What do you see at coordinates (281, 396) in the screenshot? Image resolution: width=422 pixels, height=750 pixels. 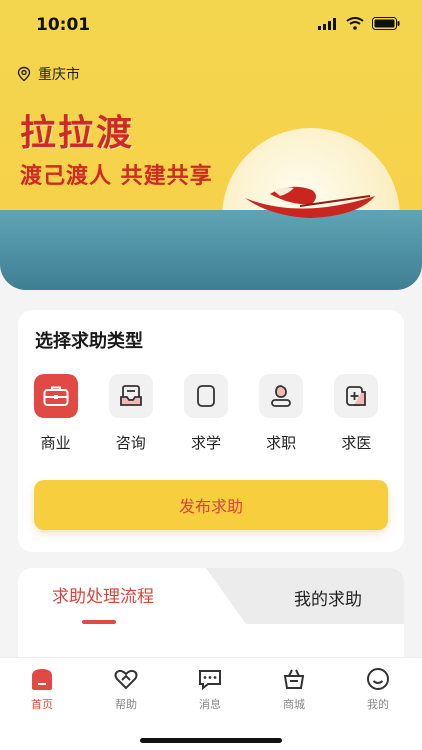 I see `user-badge-icon` at bounding box center [281, 396].